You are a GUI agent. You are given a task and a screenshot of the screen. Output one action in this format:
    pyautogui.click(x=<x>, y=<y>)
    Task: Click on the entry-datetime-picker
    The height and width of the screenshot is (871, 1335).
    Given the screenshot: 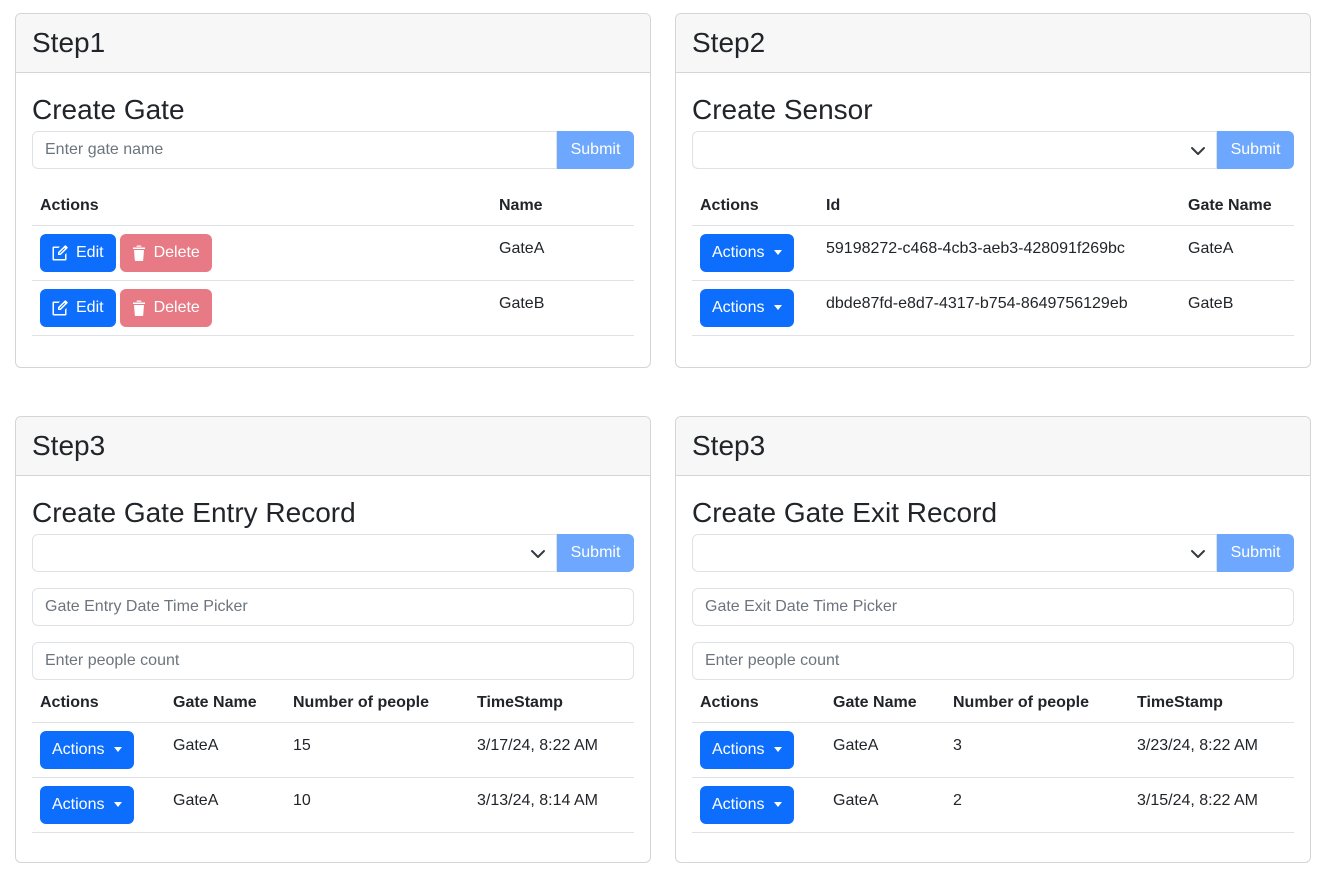 What is the action you would take?
    pyautogui.click(x=333, y=607)
    